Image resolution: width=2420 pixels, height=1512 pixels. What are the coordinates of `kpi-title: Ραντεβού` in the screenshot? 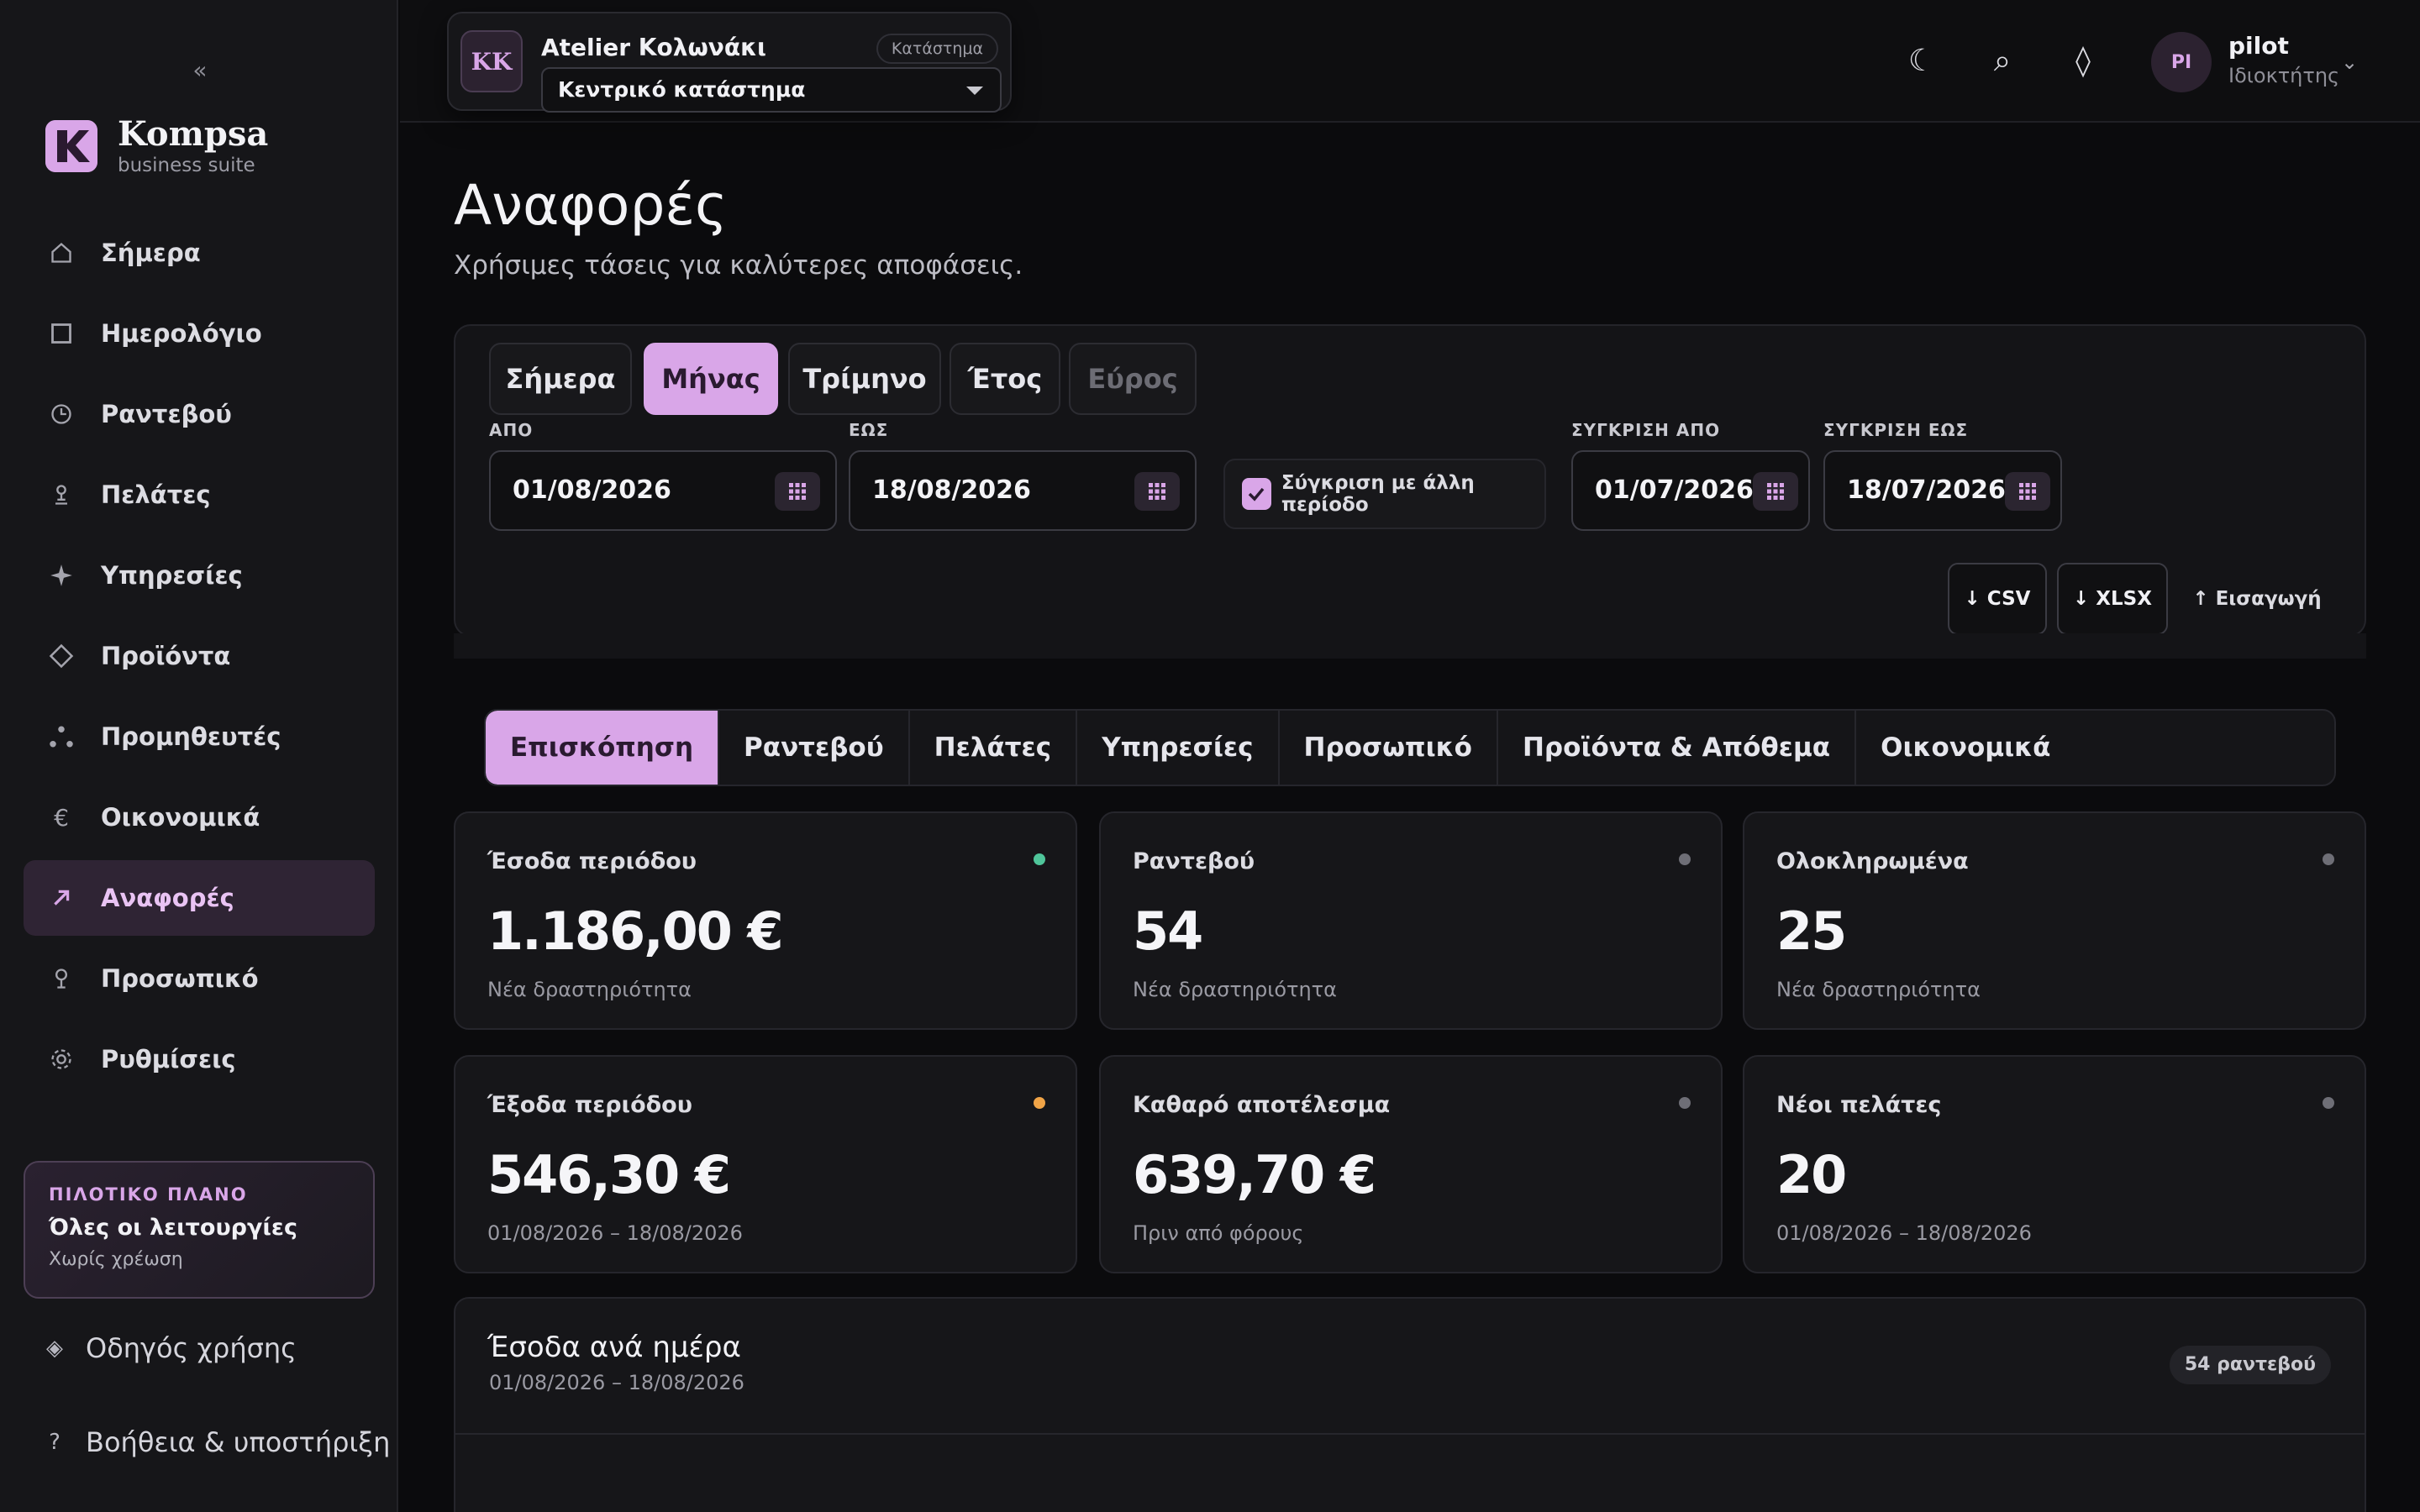 It's located at (1194, 861).